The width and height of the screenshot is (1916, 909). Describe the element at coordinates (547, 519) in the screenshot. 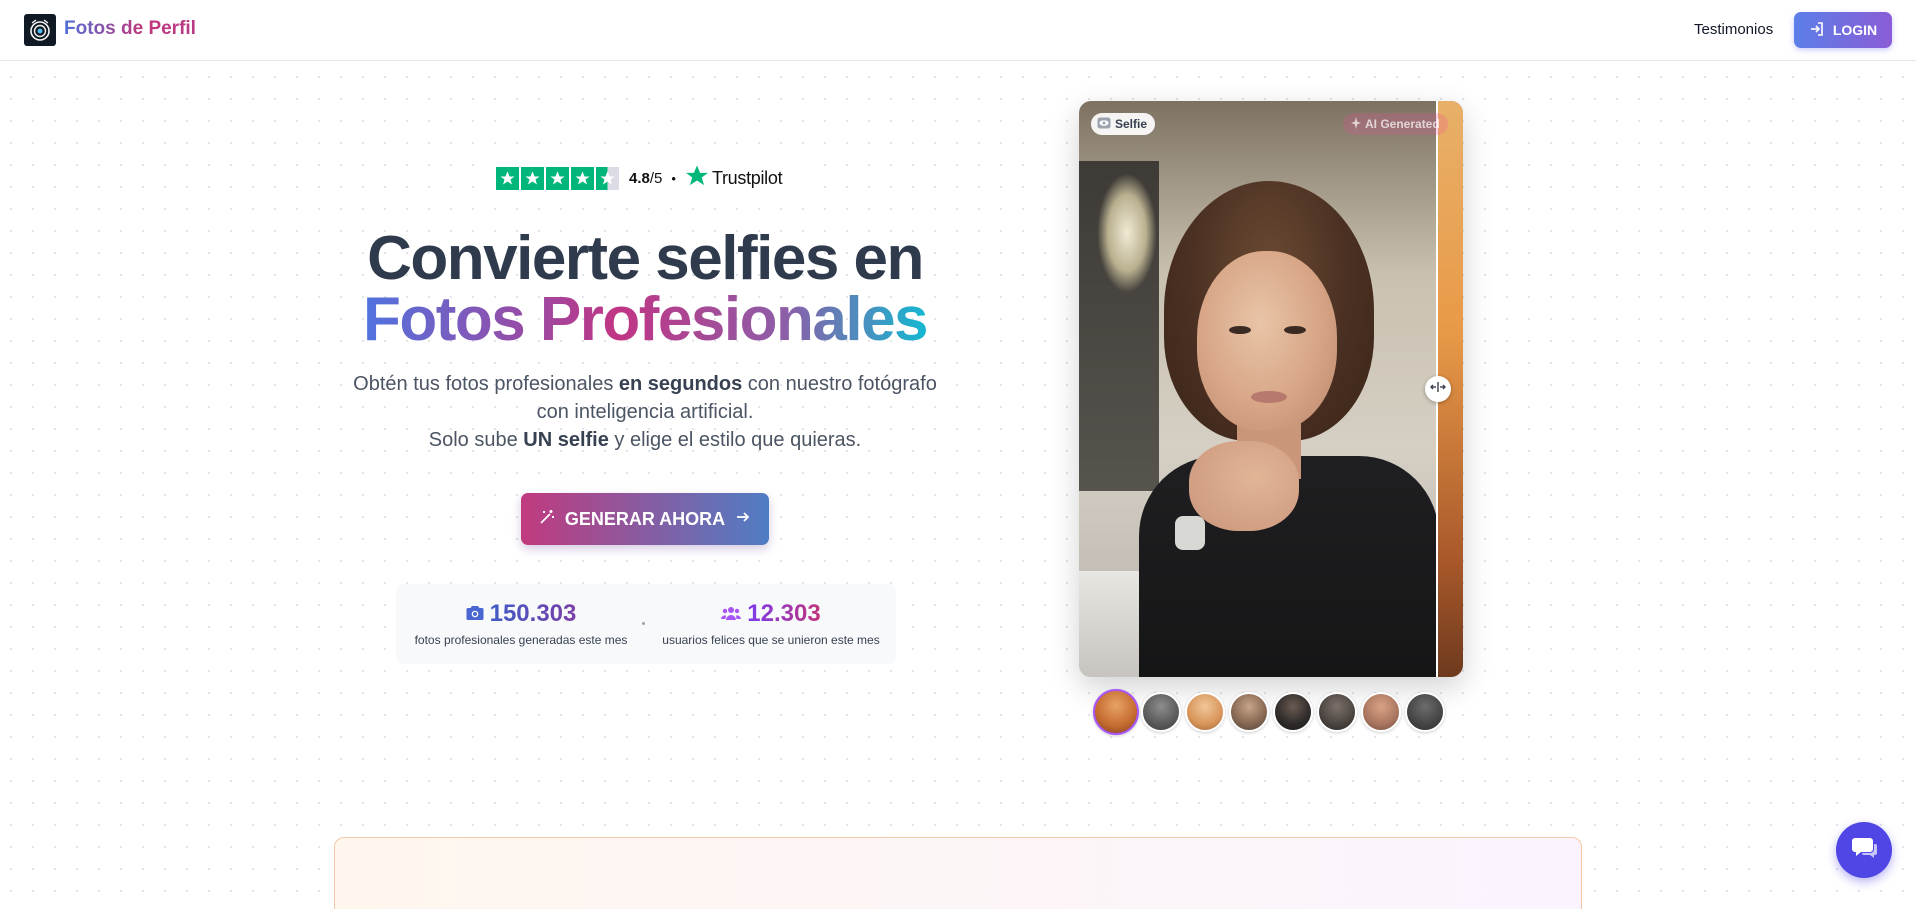

I see `magic-wand-icon` at that location.